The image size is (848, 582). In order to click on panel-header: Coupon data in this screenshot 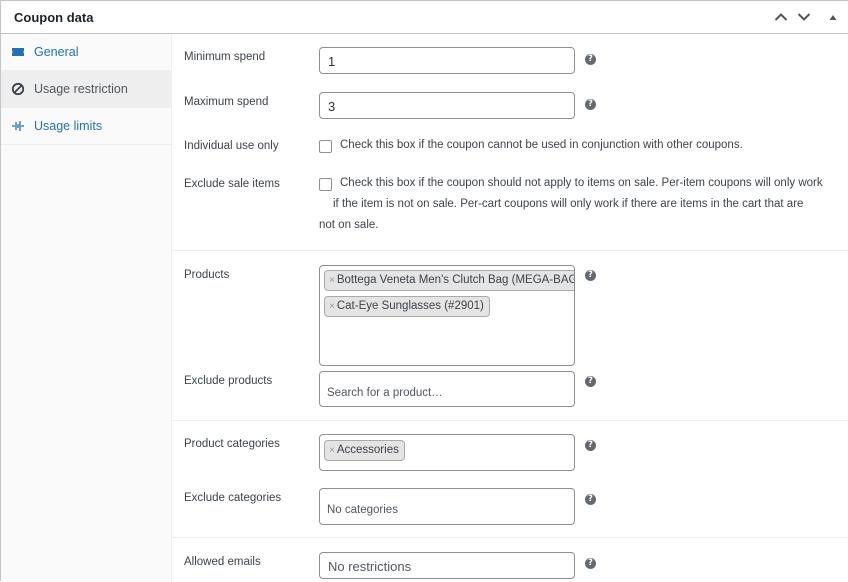, I will do `click(424, 17)`.